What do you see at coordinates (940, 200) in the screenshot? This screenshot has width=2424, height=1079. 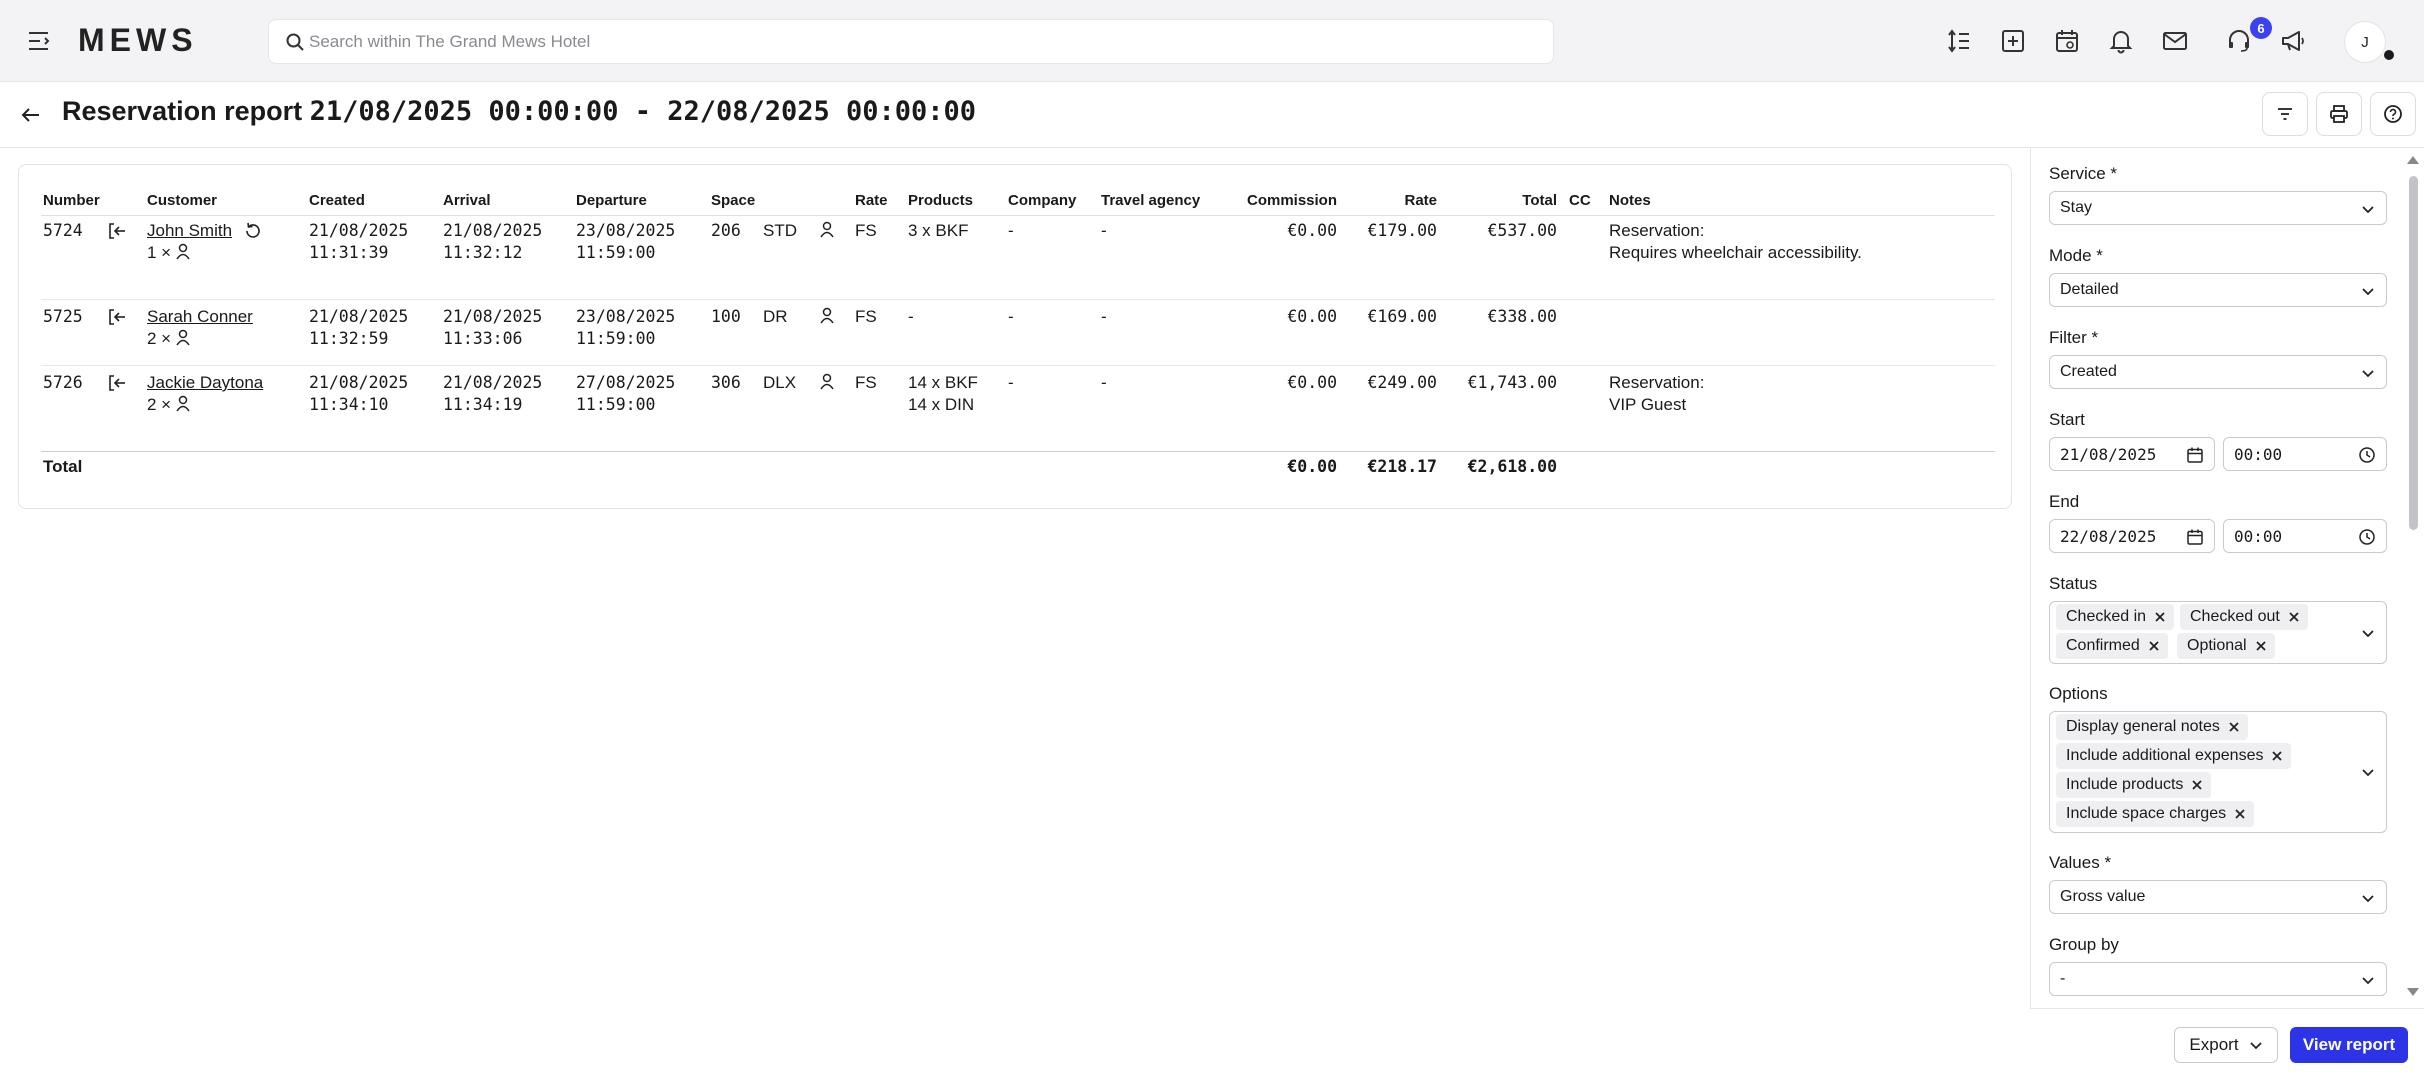 I see `column-header-products: Products` at bounding box center [940, 200].